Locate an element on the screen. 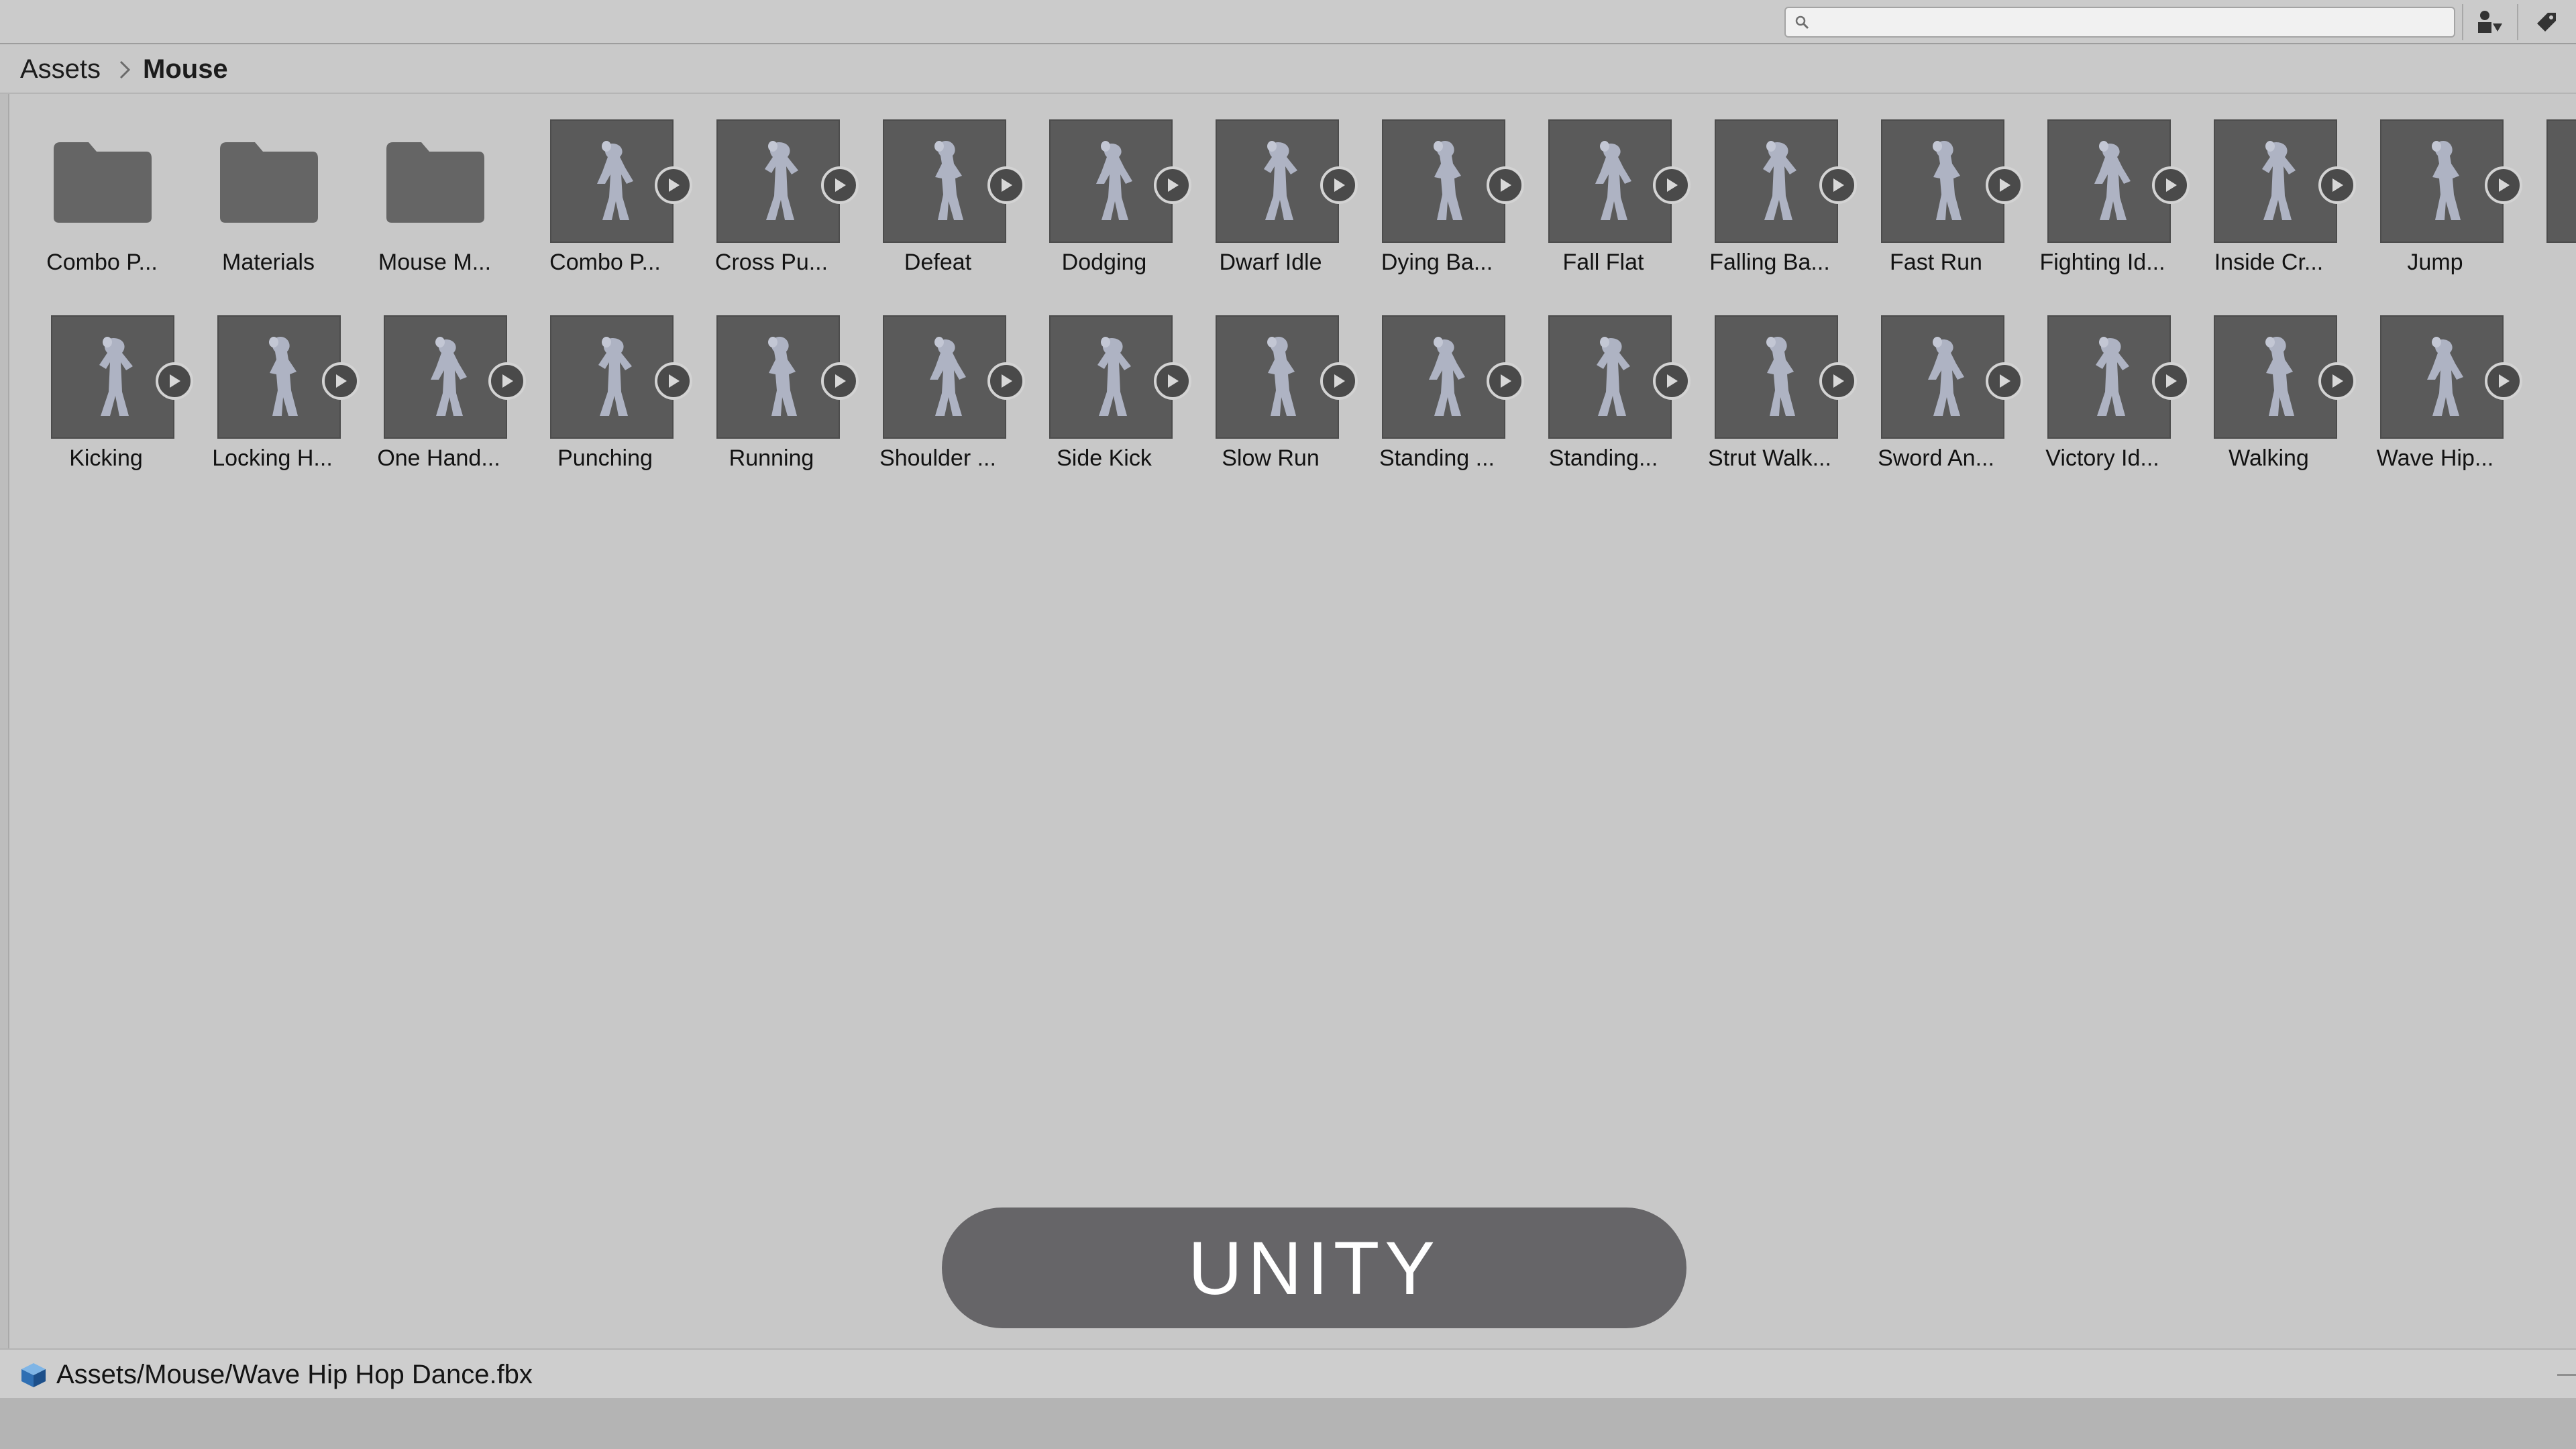 The width and height of the screenshot is (2576, 1449). asset-animation: Walking is located at coordinates (2264, 384).